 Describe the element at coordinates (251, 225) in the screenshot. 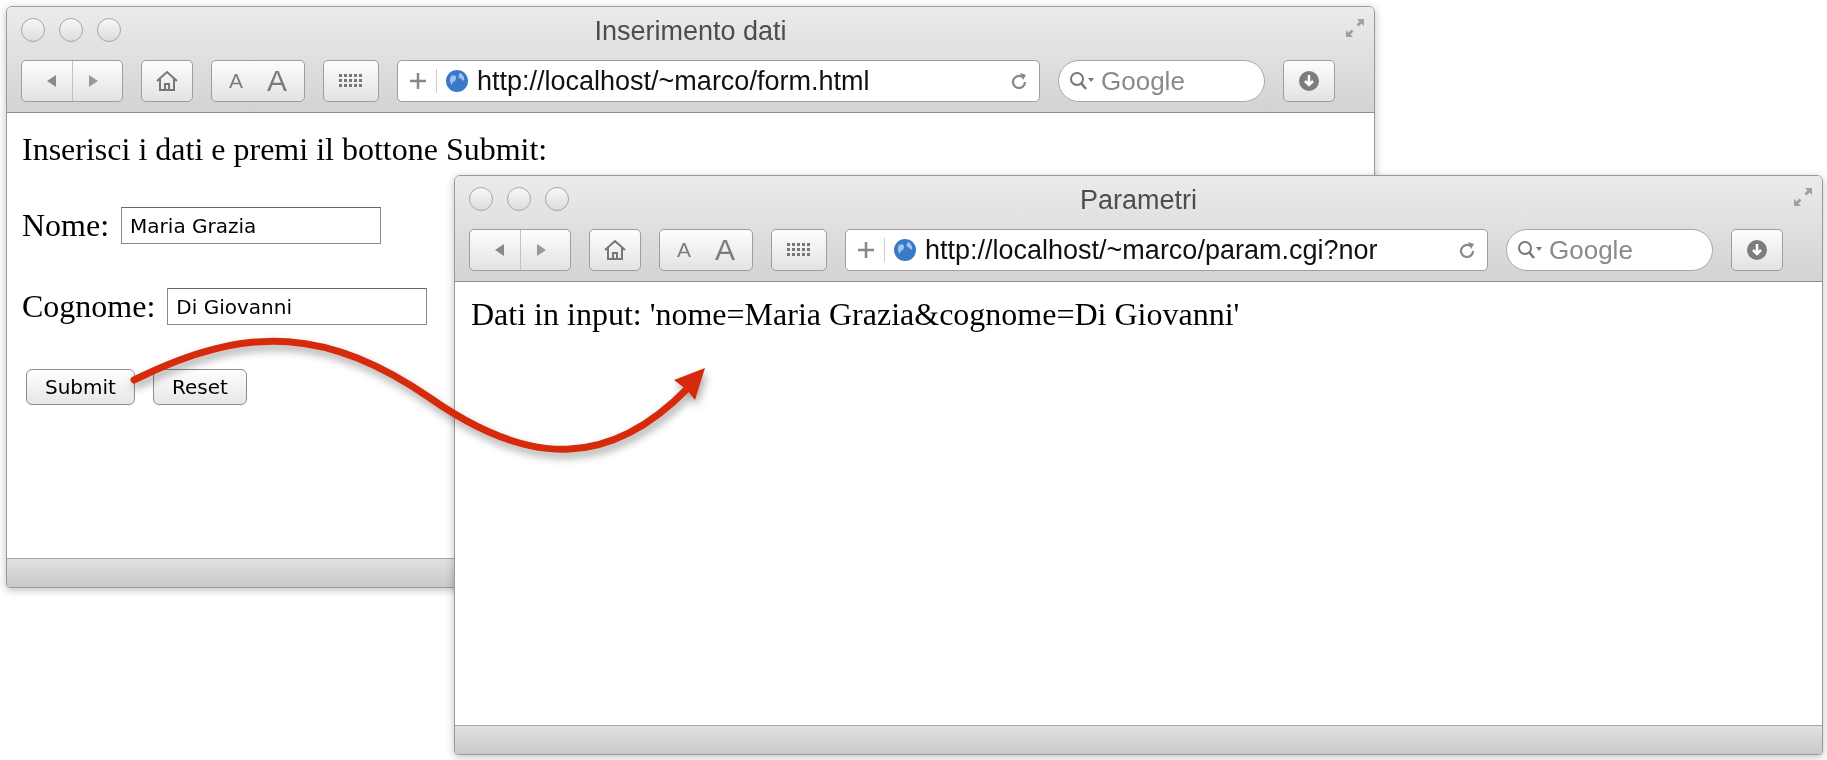

I see `input-field: Maria Grazia` at that location.